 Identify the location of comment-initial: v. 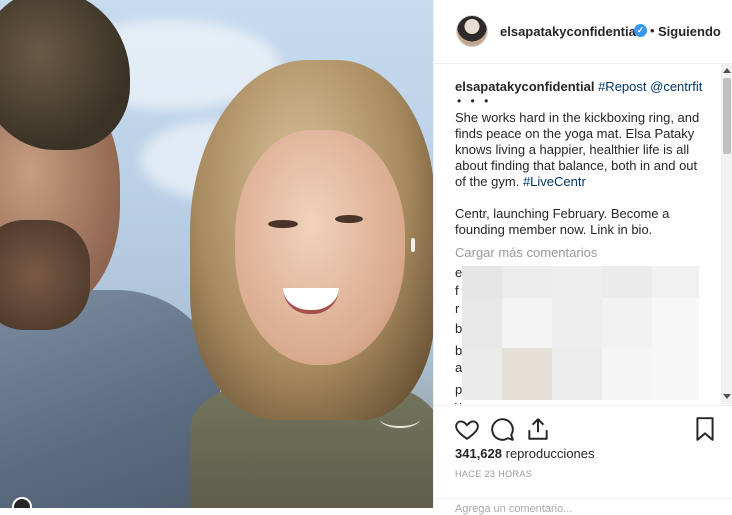
(458, 401).